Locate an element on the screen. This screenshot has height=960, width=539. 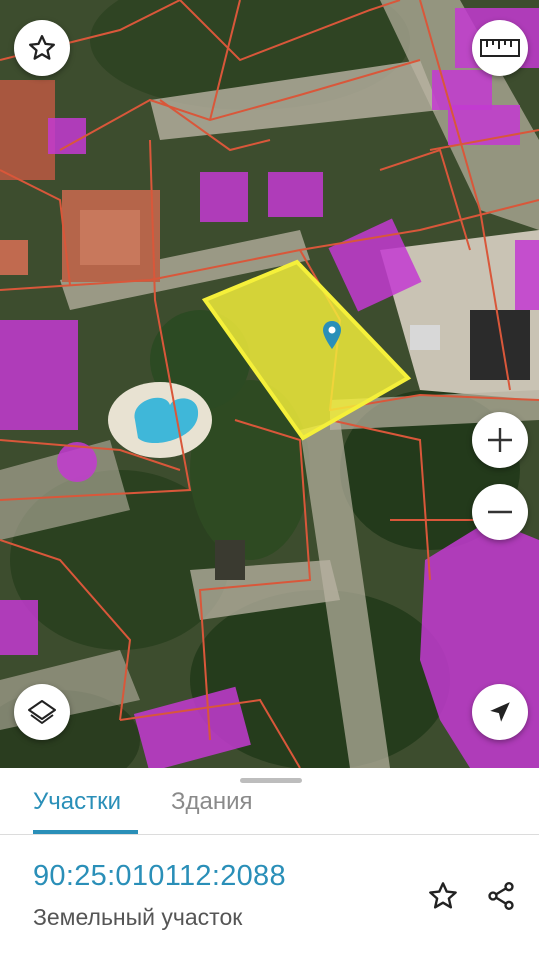
layers-icon is located at coordinates (42, 712).